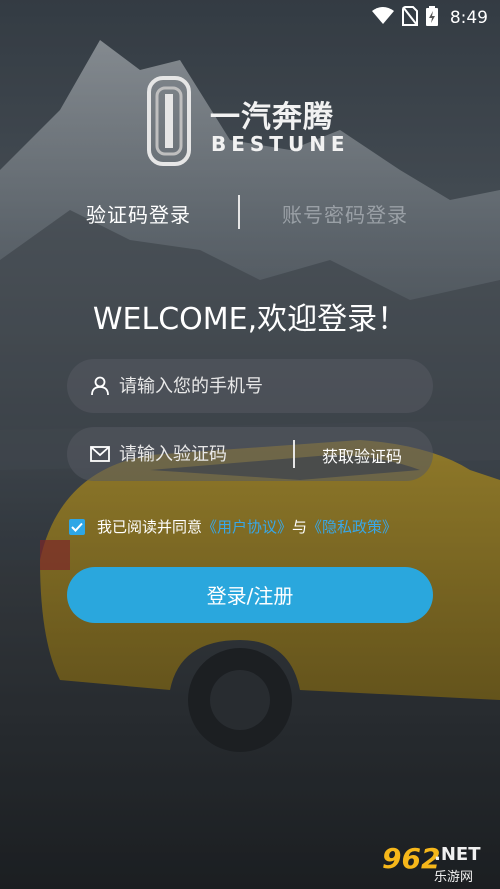  I want to click on brand-logo: 一汽奔腾 BESTUNE, so click(255, 122).